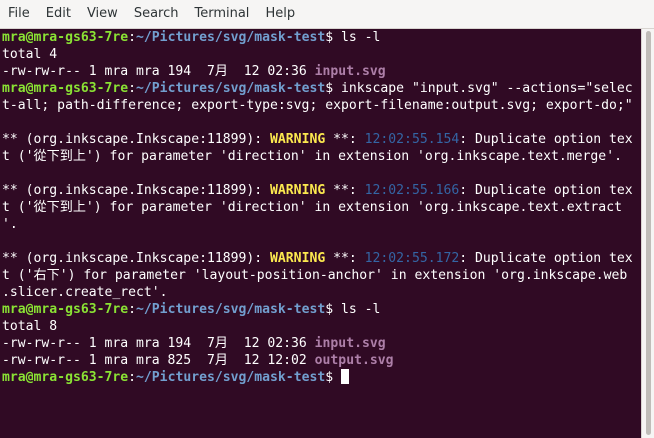 The height and width of the screenshot is (438, 654). I want to click on vertical-scrollbar, so click(647, 233).